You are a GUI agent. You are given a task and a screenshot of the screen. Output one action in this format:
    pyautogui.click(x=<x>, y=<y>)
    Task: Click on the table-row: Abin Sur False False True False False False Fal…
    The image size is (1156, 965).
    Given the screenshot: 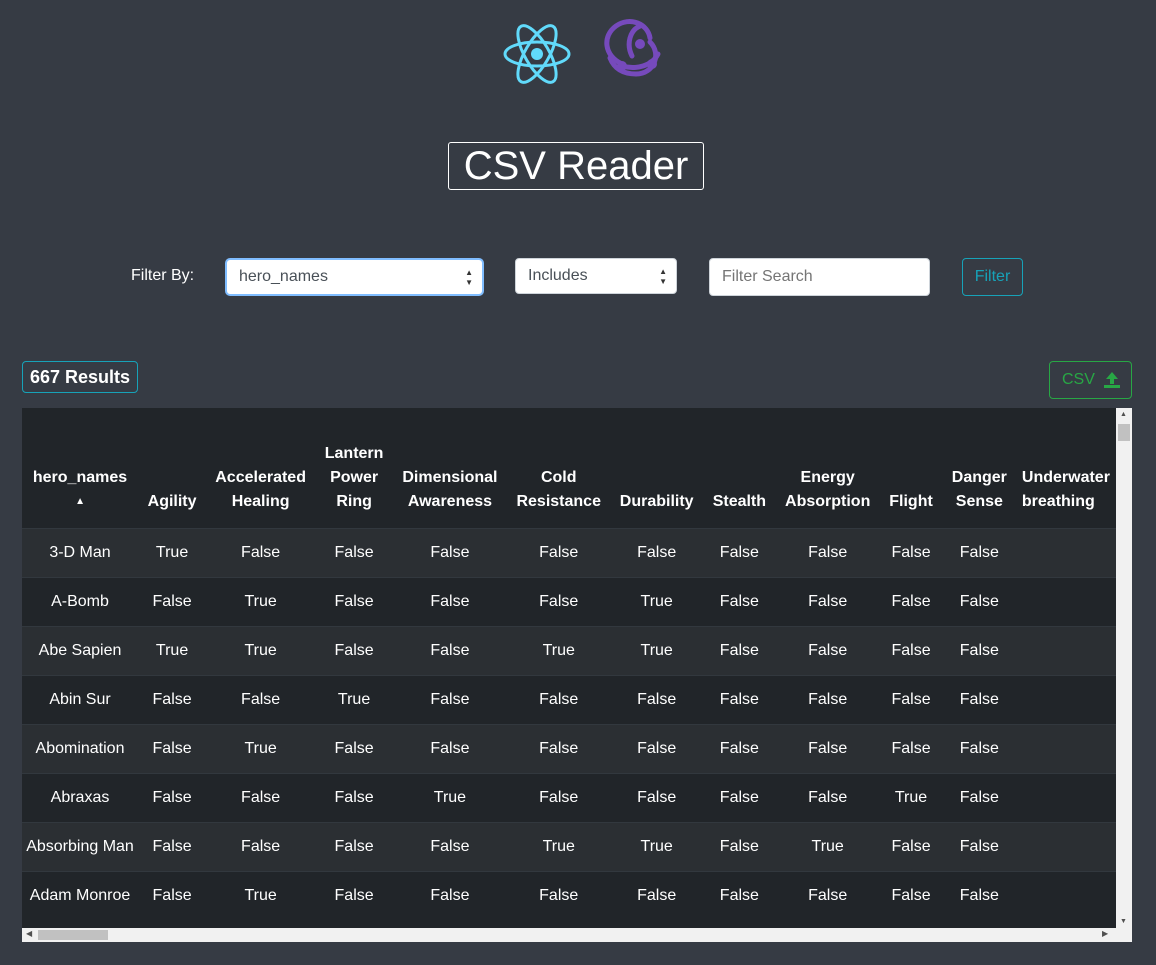 What is the action you would take?
    pyautogui.click(x=569, y=699)
    